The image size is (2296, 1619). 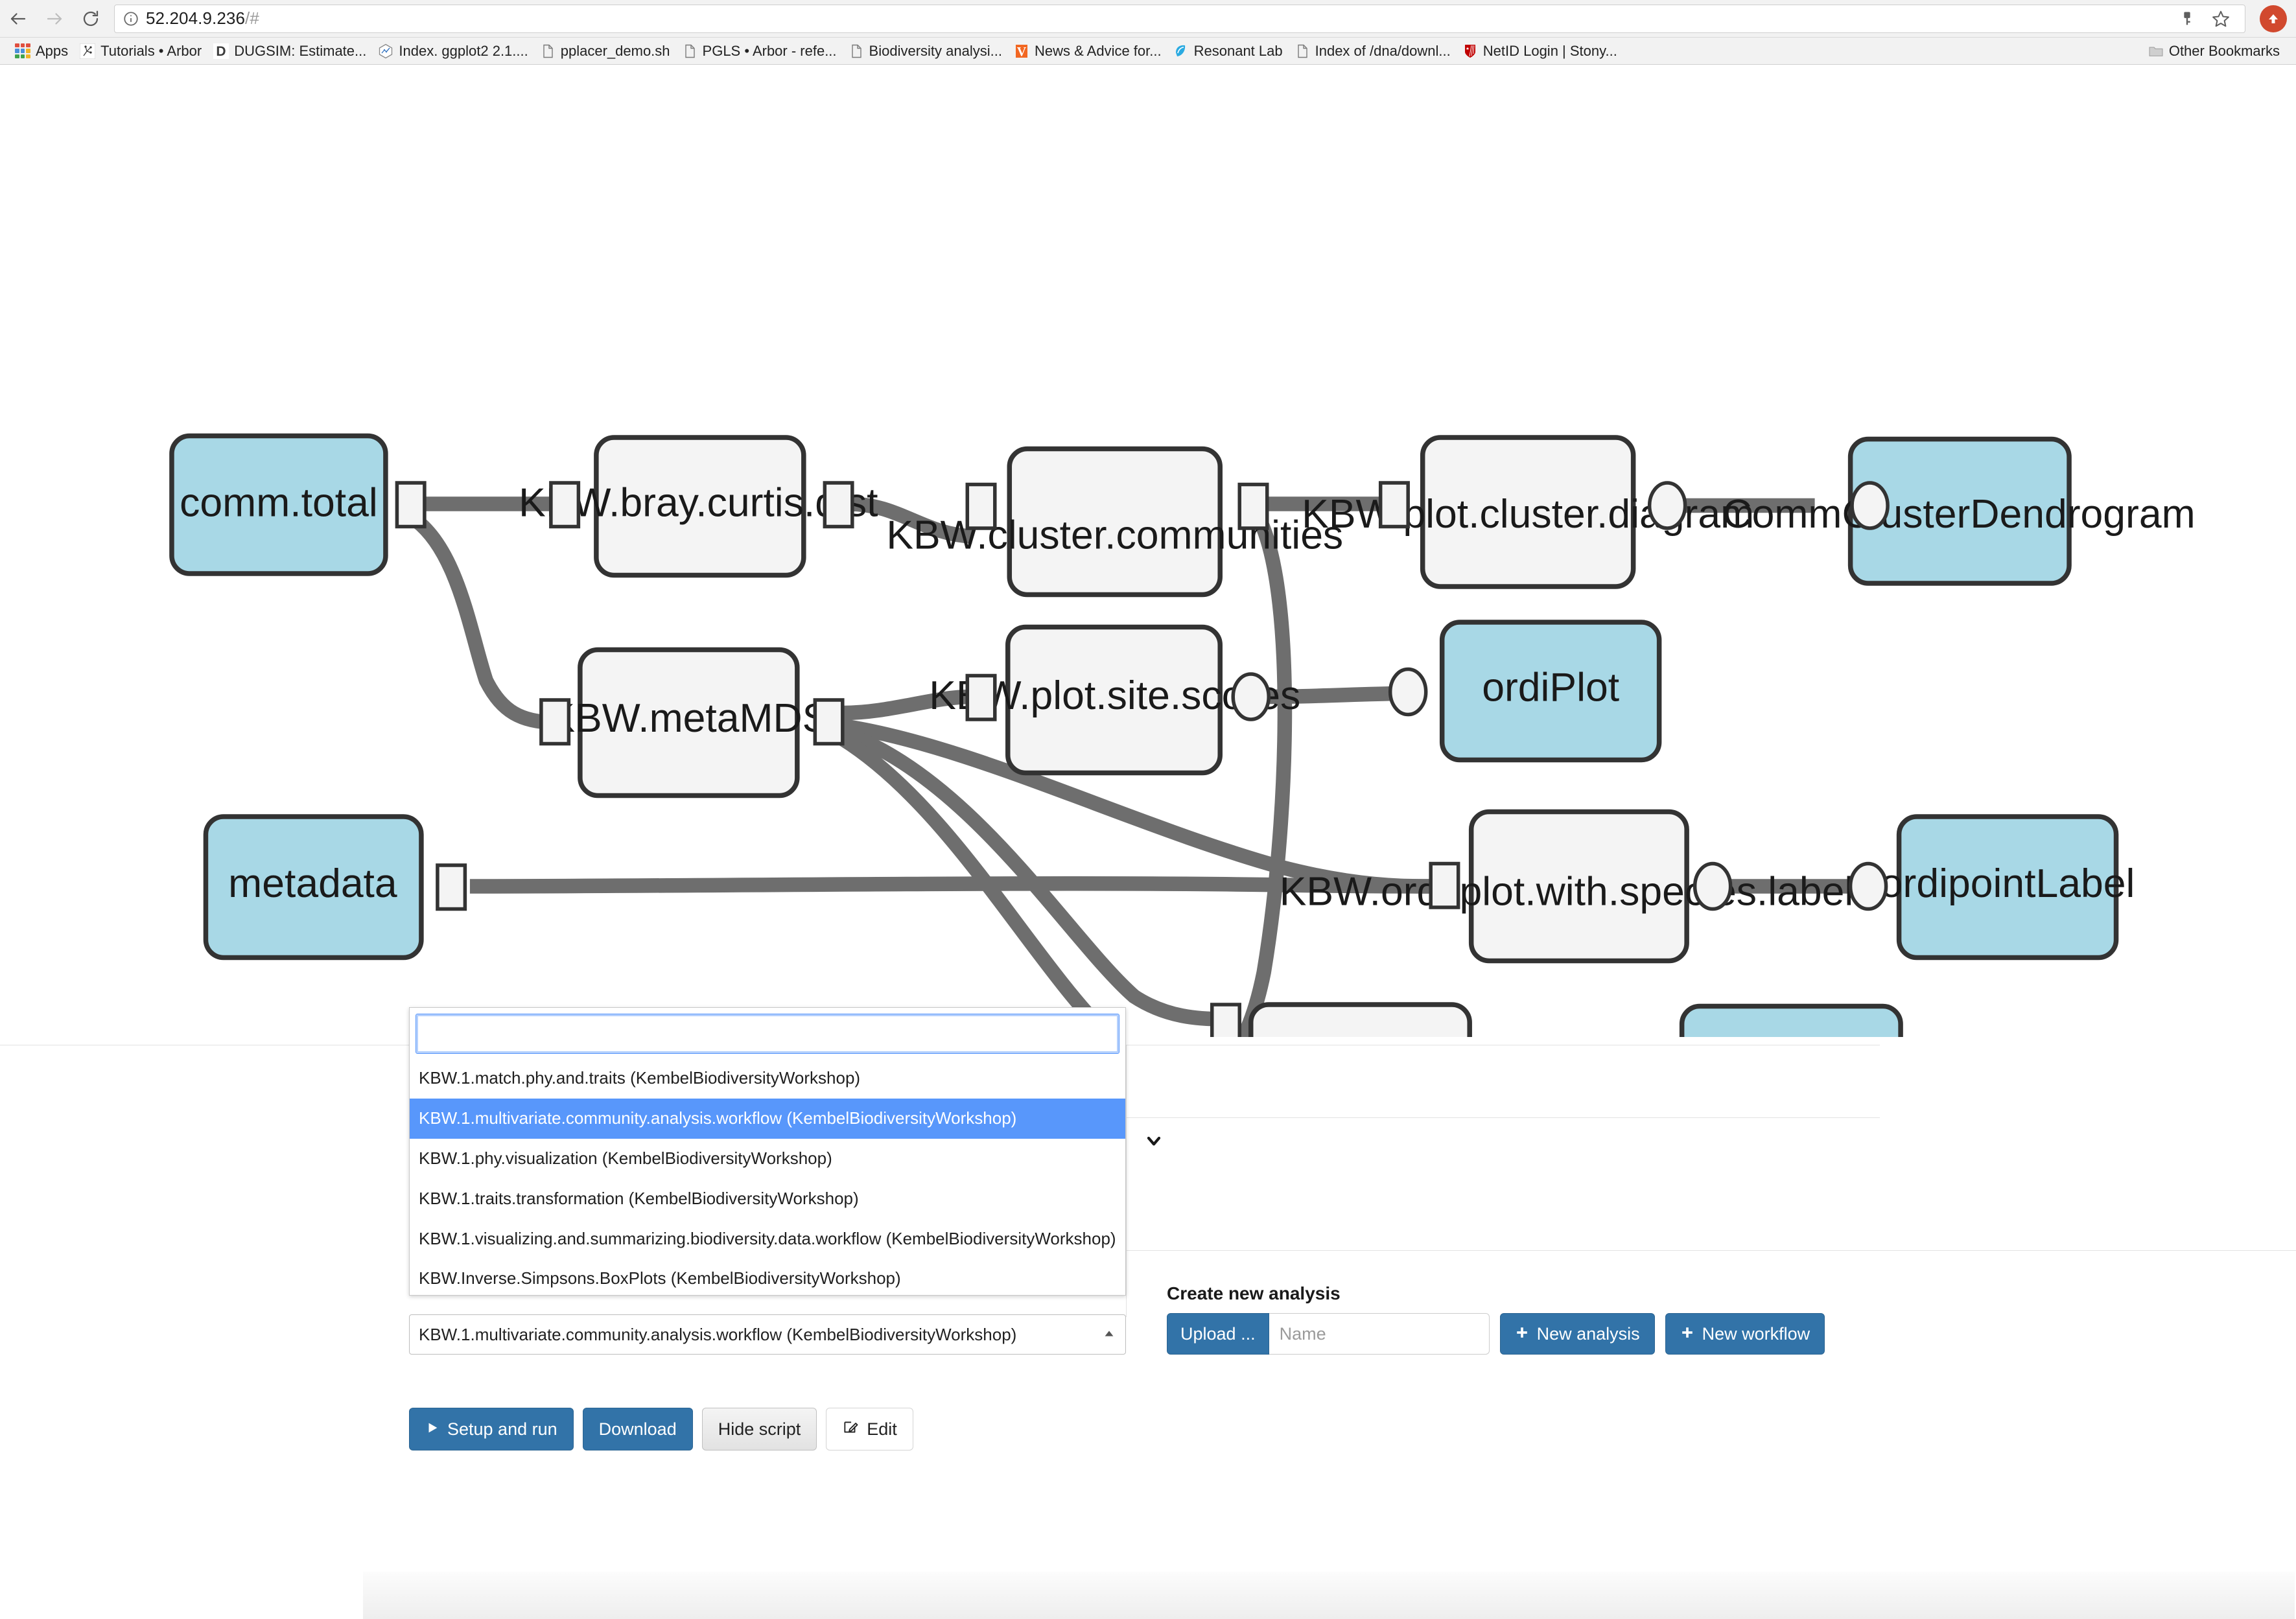 I want to click on hide-script-button: Hide script, so click(x=759, y=1429).